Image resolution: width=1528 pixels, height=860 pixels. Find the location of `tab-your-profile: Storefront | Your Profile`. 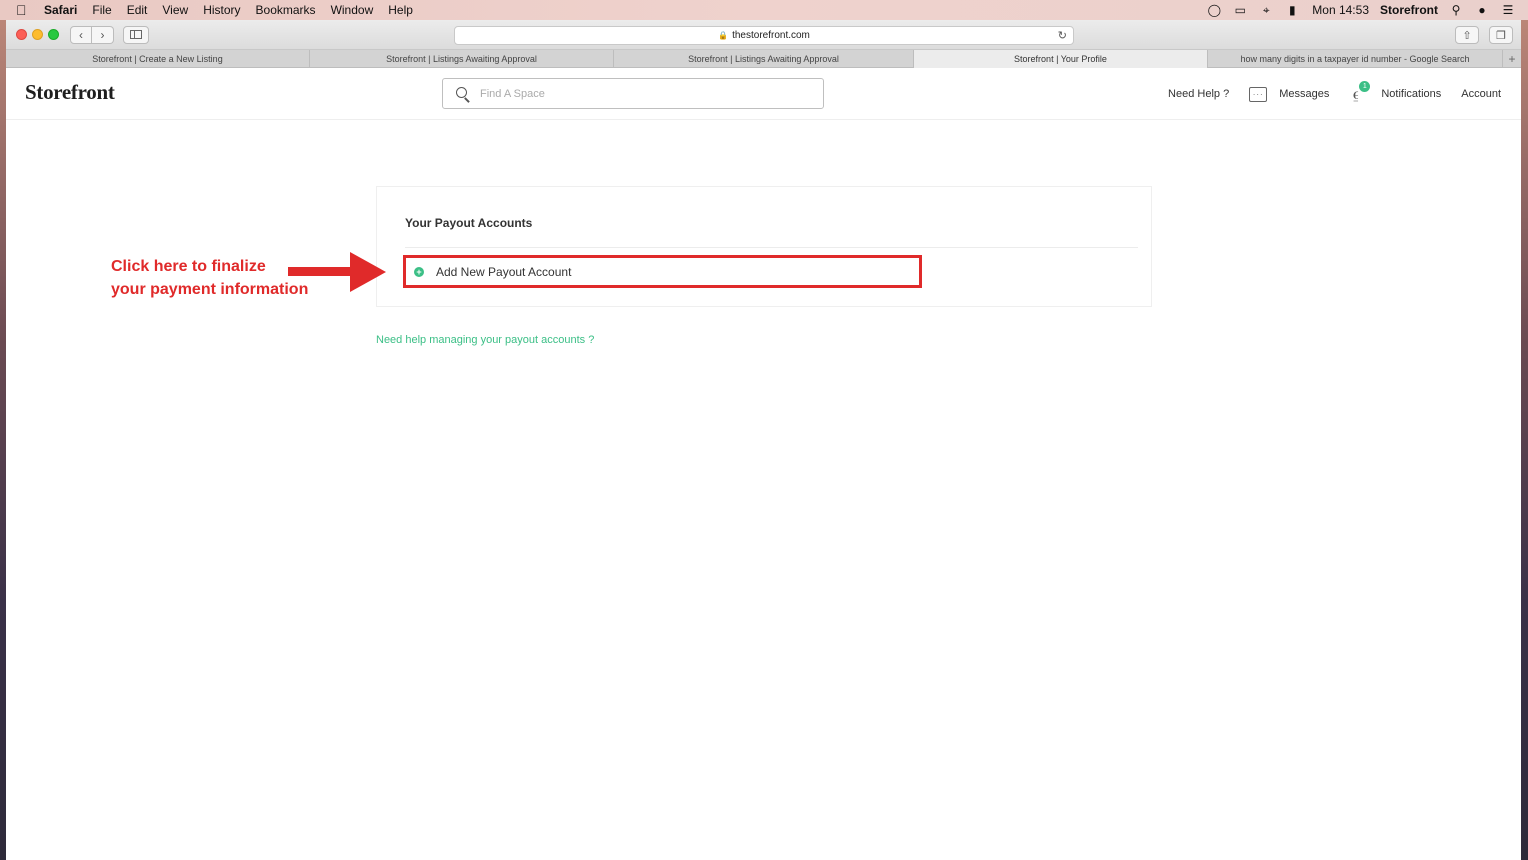

tab-your-profile: Storefront | Your Profile is located at coordinates (1061, 59).